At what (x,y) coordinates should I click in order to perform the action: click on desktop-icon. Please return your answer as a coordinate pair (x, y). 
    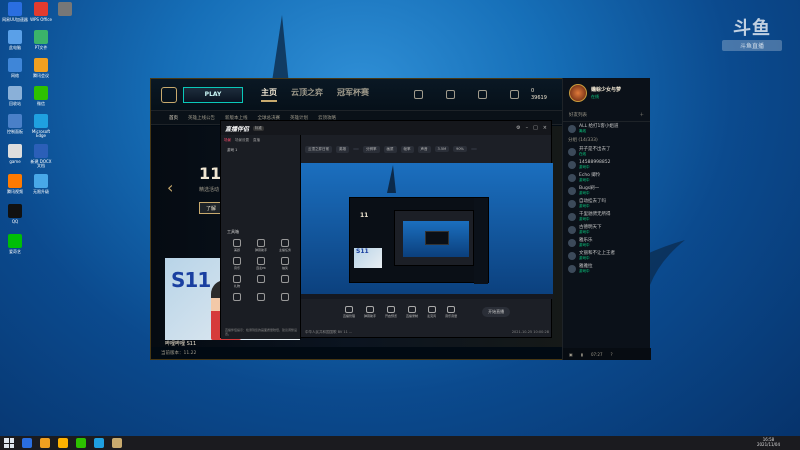
    Looking at the image, I should click on (65, 10).